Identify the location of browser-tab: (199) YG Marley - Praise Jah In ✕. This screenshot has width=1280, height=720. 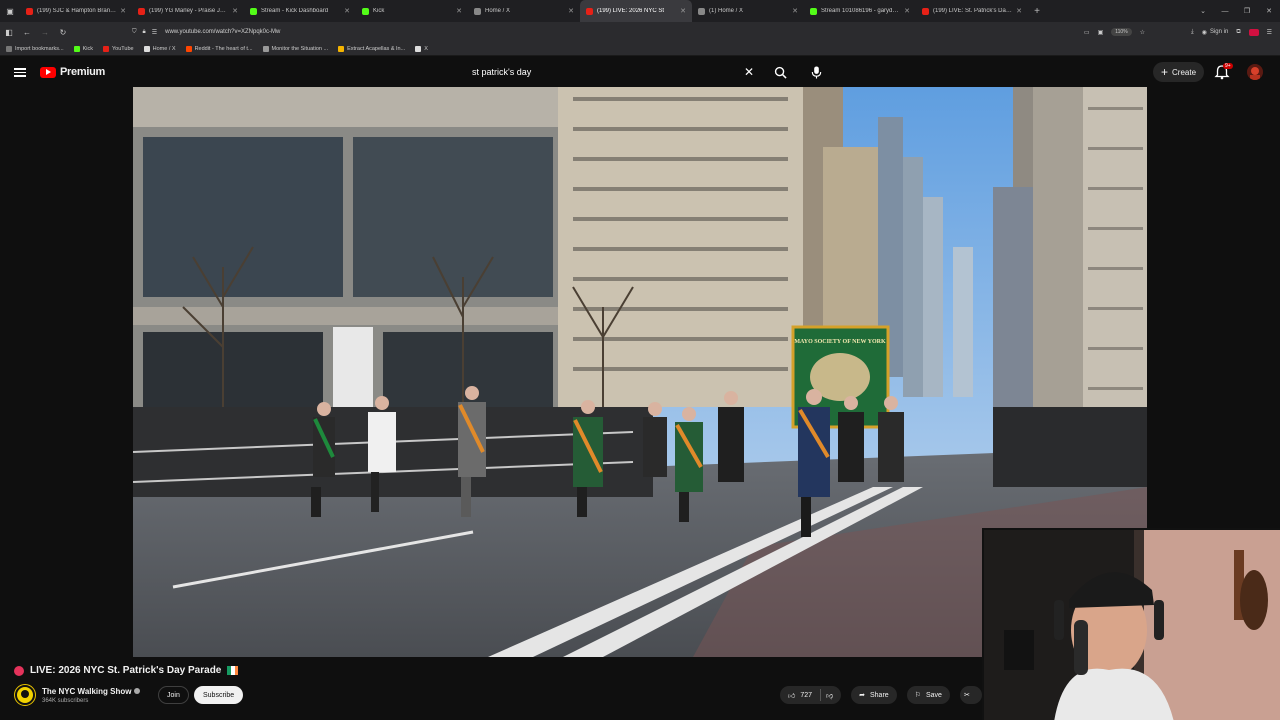
(188, 11).